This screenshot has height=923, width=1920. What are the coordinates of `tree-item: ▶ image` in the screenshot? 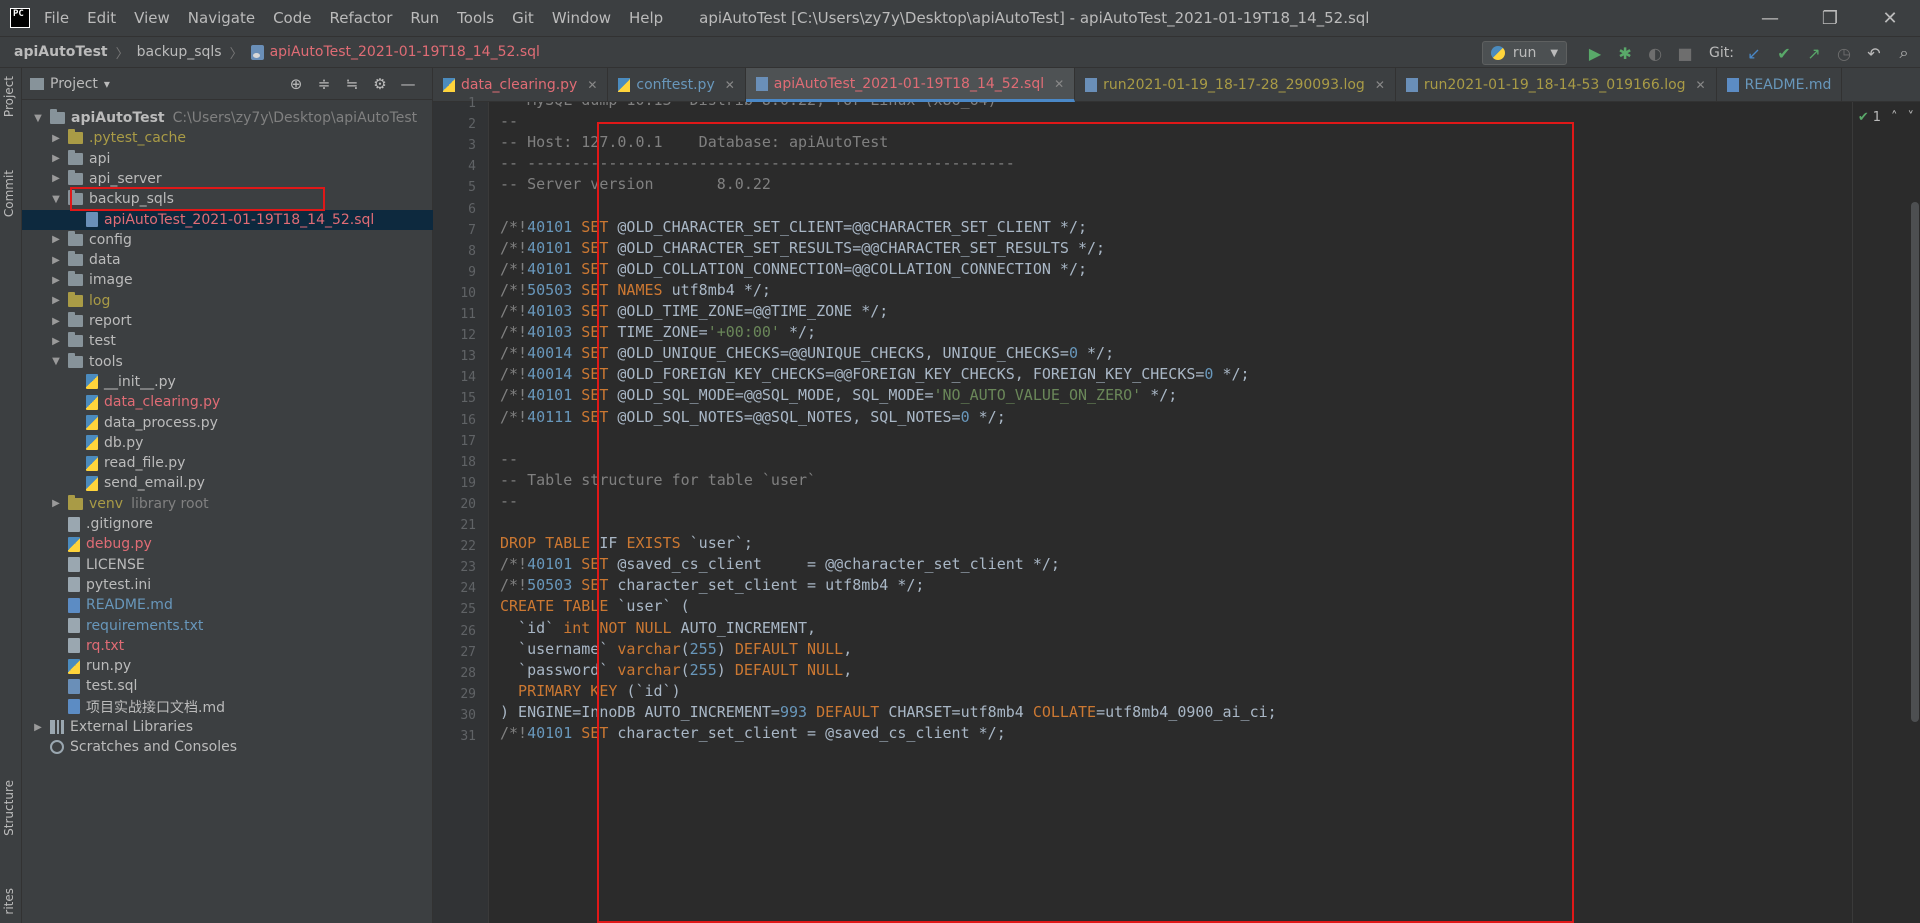 It's located at (227, 280).